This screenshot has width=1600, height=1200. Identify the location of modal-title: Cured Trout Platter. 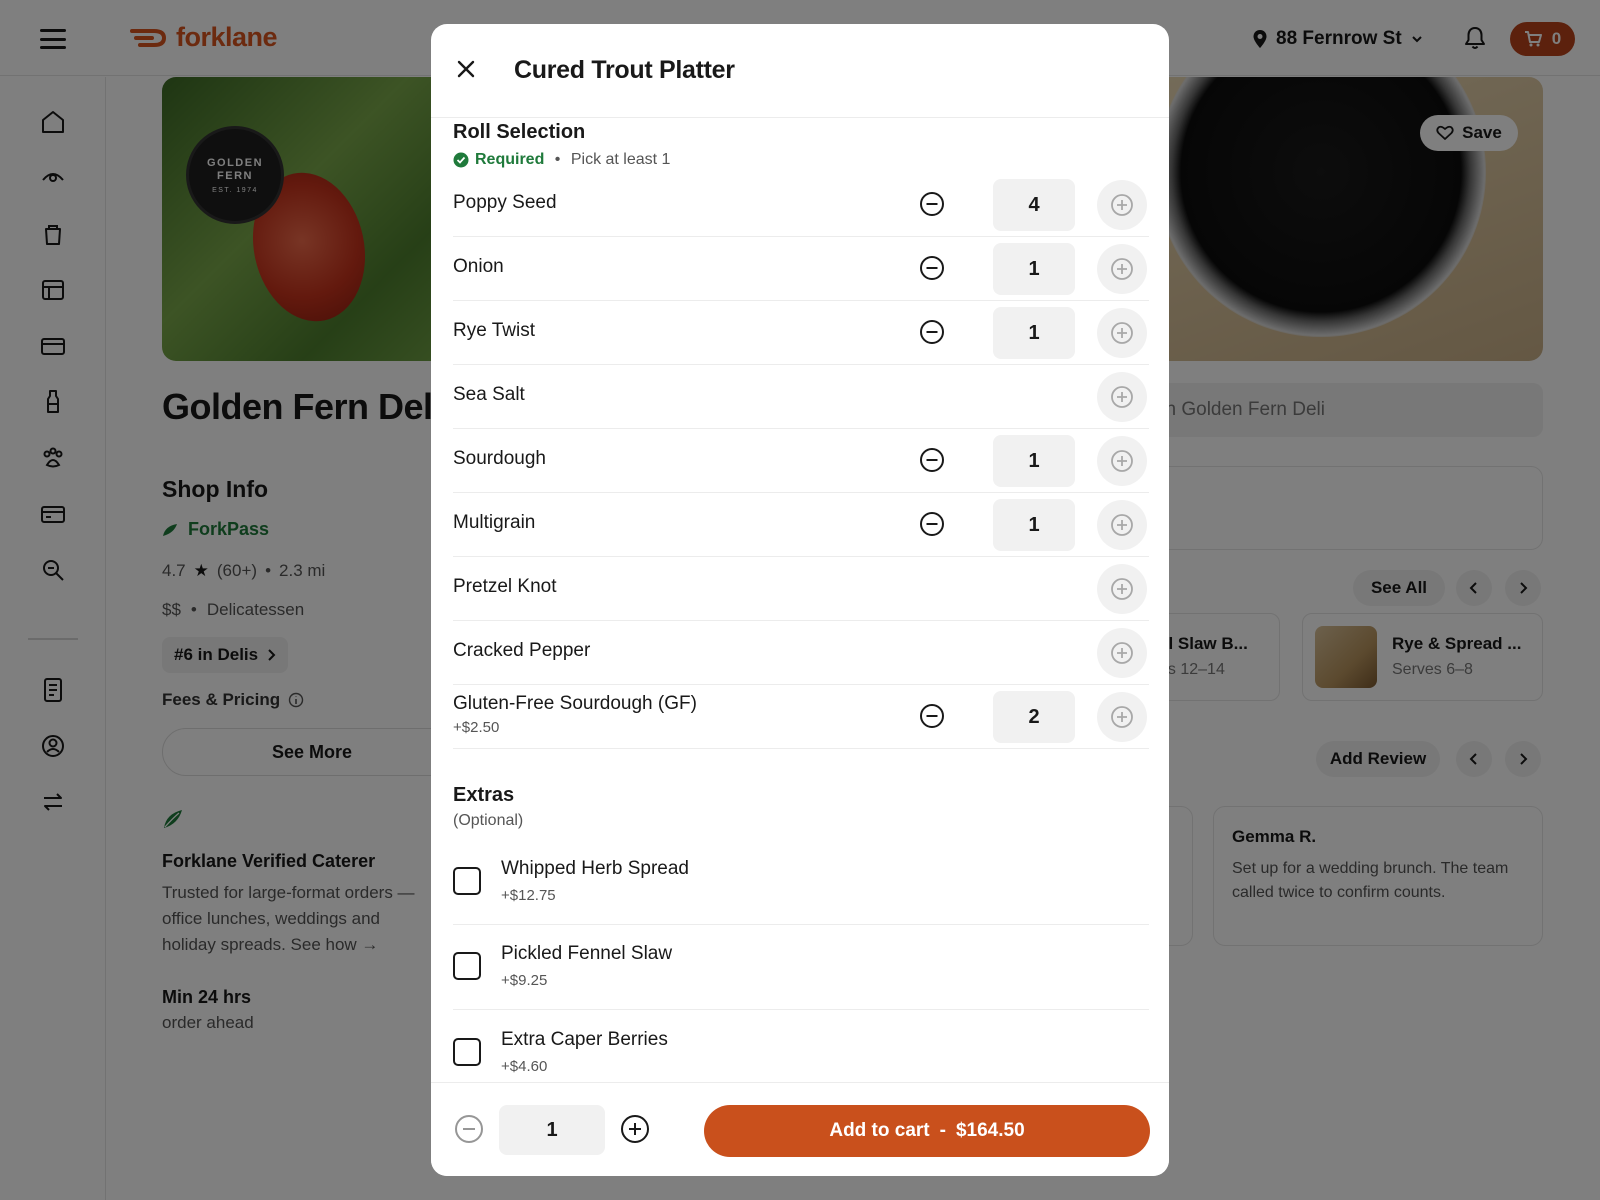
(624, 70).